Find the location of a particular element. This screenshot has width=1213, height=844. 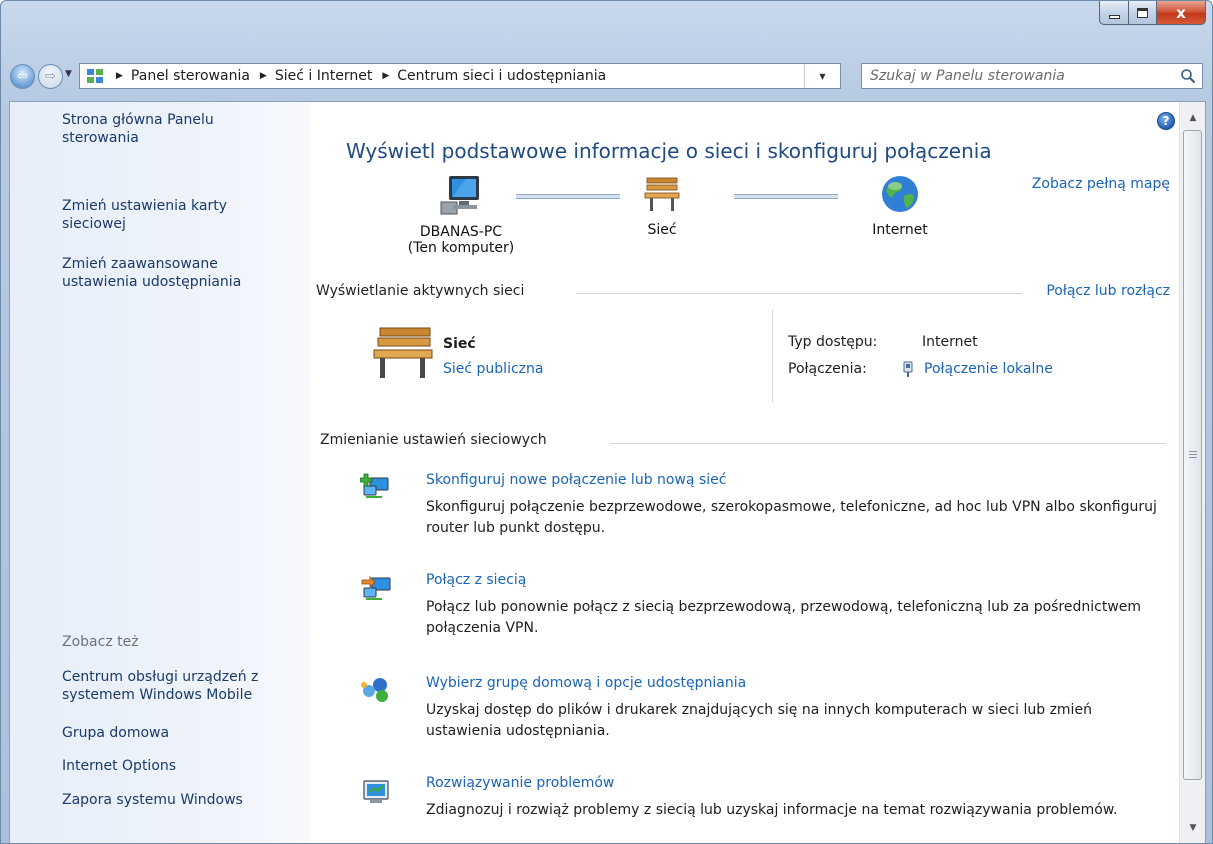

breadcrumb-panel-sterowania: Panel sterowania ▶ is located at coordinates (203, 76).